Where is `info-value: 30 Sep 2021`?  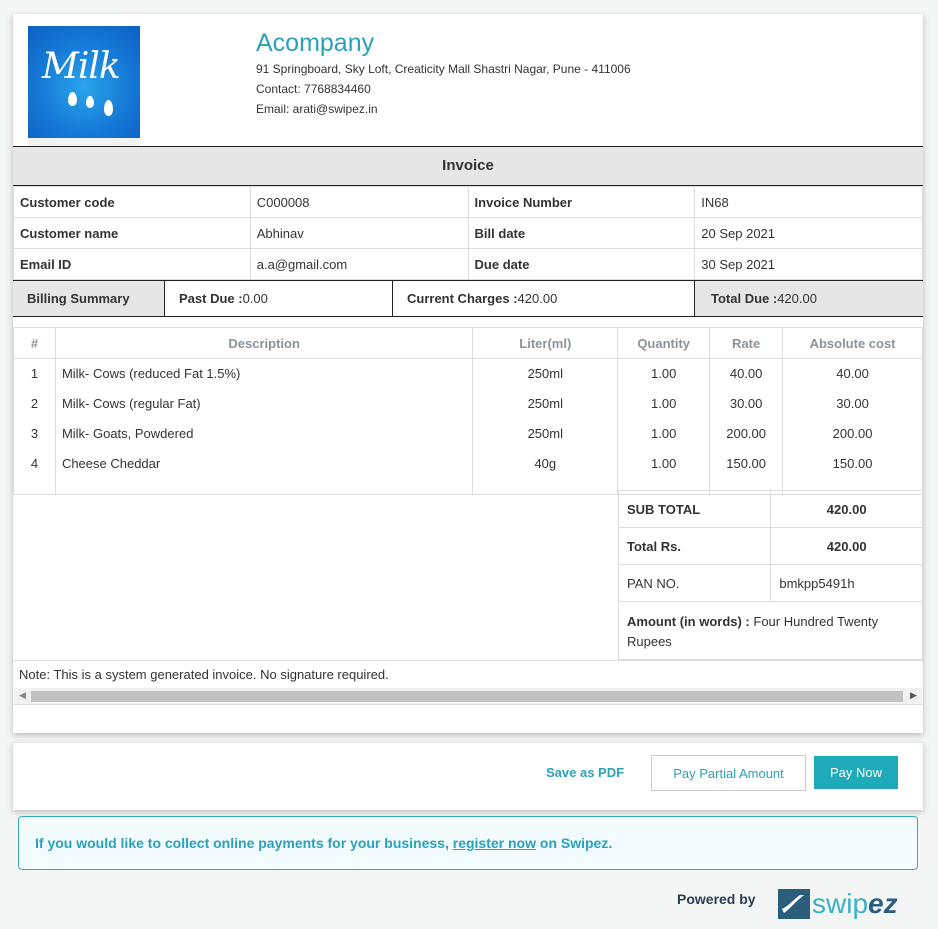 info-value: 30 Sep 2021 is located at coordinates (808, 264).